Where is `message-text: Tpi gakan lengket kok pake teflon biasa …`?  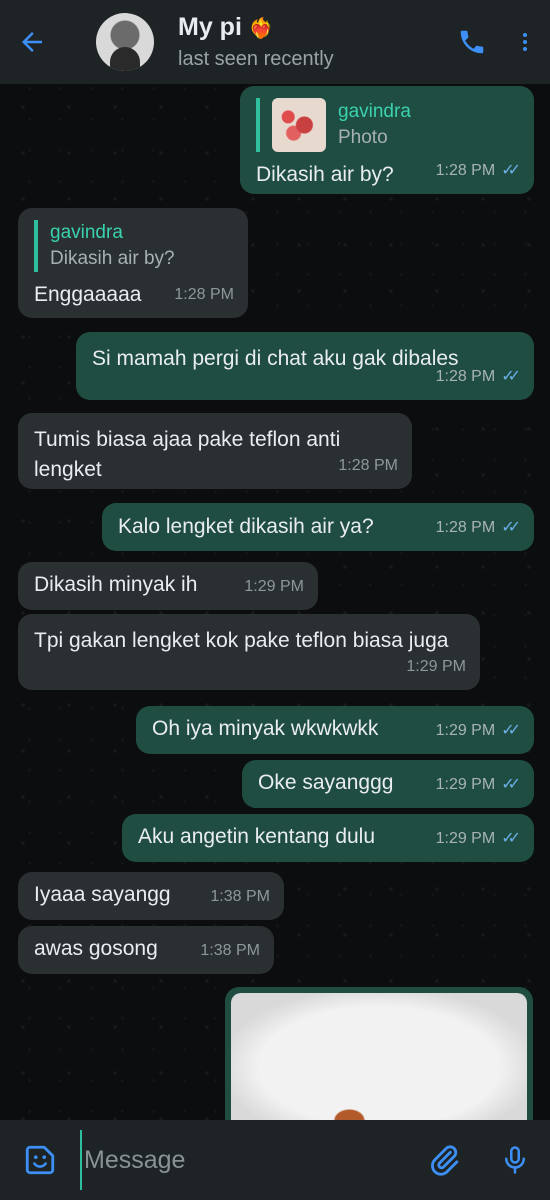
message-text: Tpi gakan lengket kok pake teflon biasa … is located at coordinates (241, 640).